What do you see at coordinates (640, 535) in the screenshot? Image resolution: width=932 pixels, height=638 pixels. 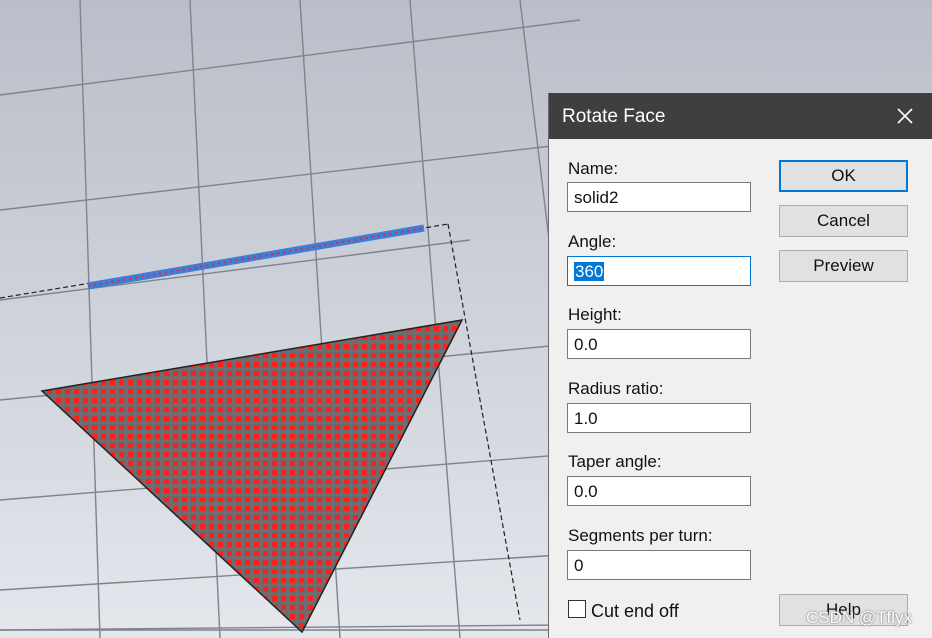 I see `segments-per-turn-label: Segments per turn:` at bounding box center [640, 535].